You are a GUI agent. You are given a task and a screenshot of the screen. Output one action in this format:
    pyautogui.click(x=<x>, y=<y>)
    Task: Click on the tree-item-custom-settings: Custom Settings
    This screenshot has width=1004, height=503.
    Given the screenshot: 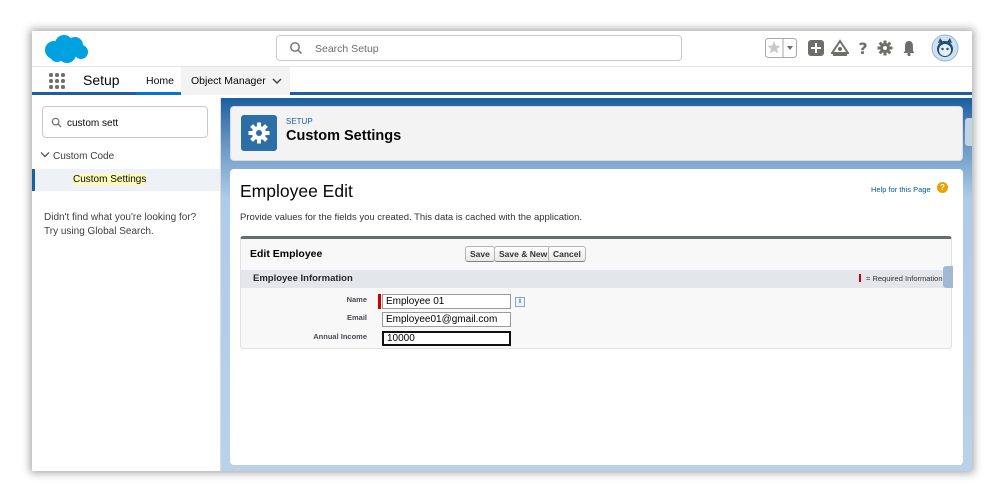 What is the action you would take?
    pyautogui.click(x=126, y=180)
    